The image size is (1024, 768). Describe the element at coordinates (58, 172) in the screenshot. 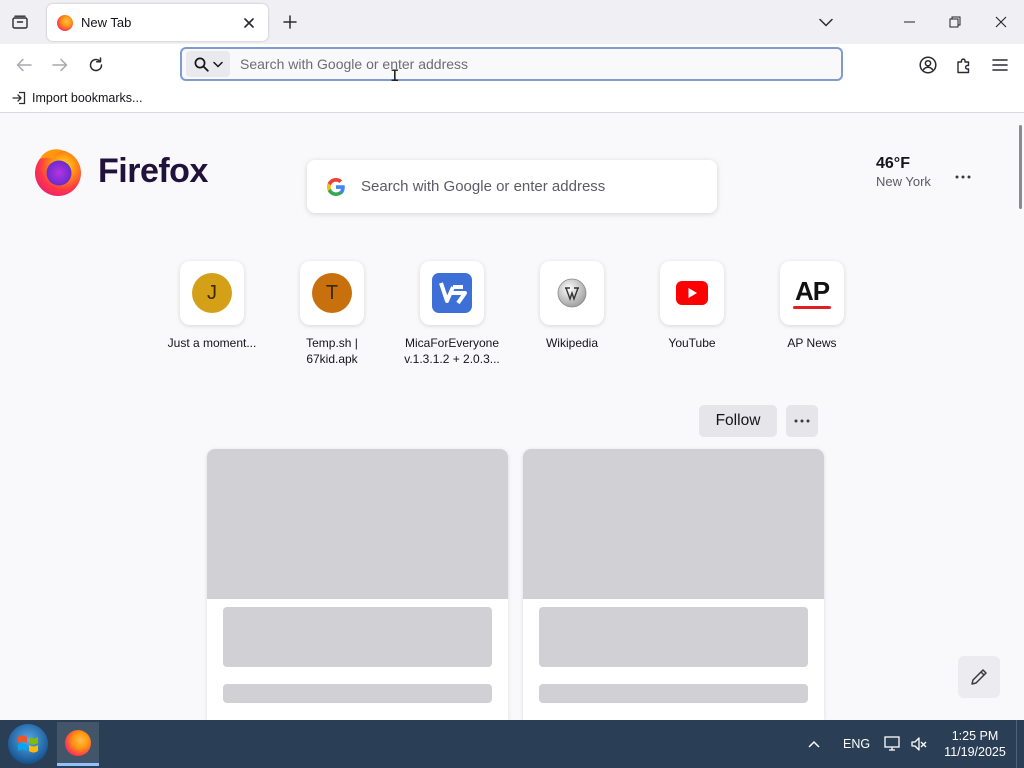

I see `firefox-logo-icon` at that location.